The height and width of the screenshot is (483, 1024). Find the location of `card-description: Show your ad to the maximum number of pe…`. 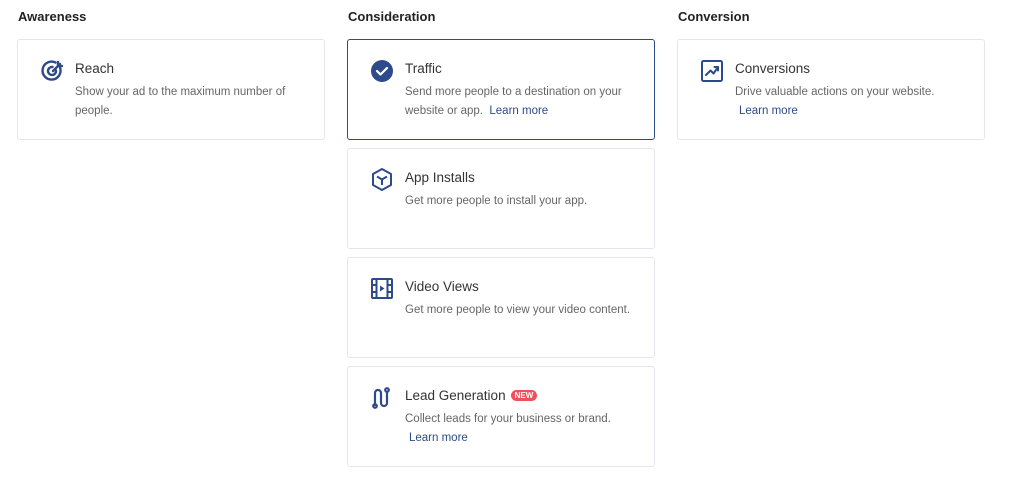

card-description: Show your ad to the maximum number of pe… is located at coordinates (180, 101).